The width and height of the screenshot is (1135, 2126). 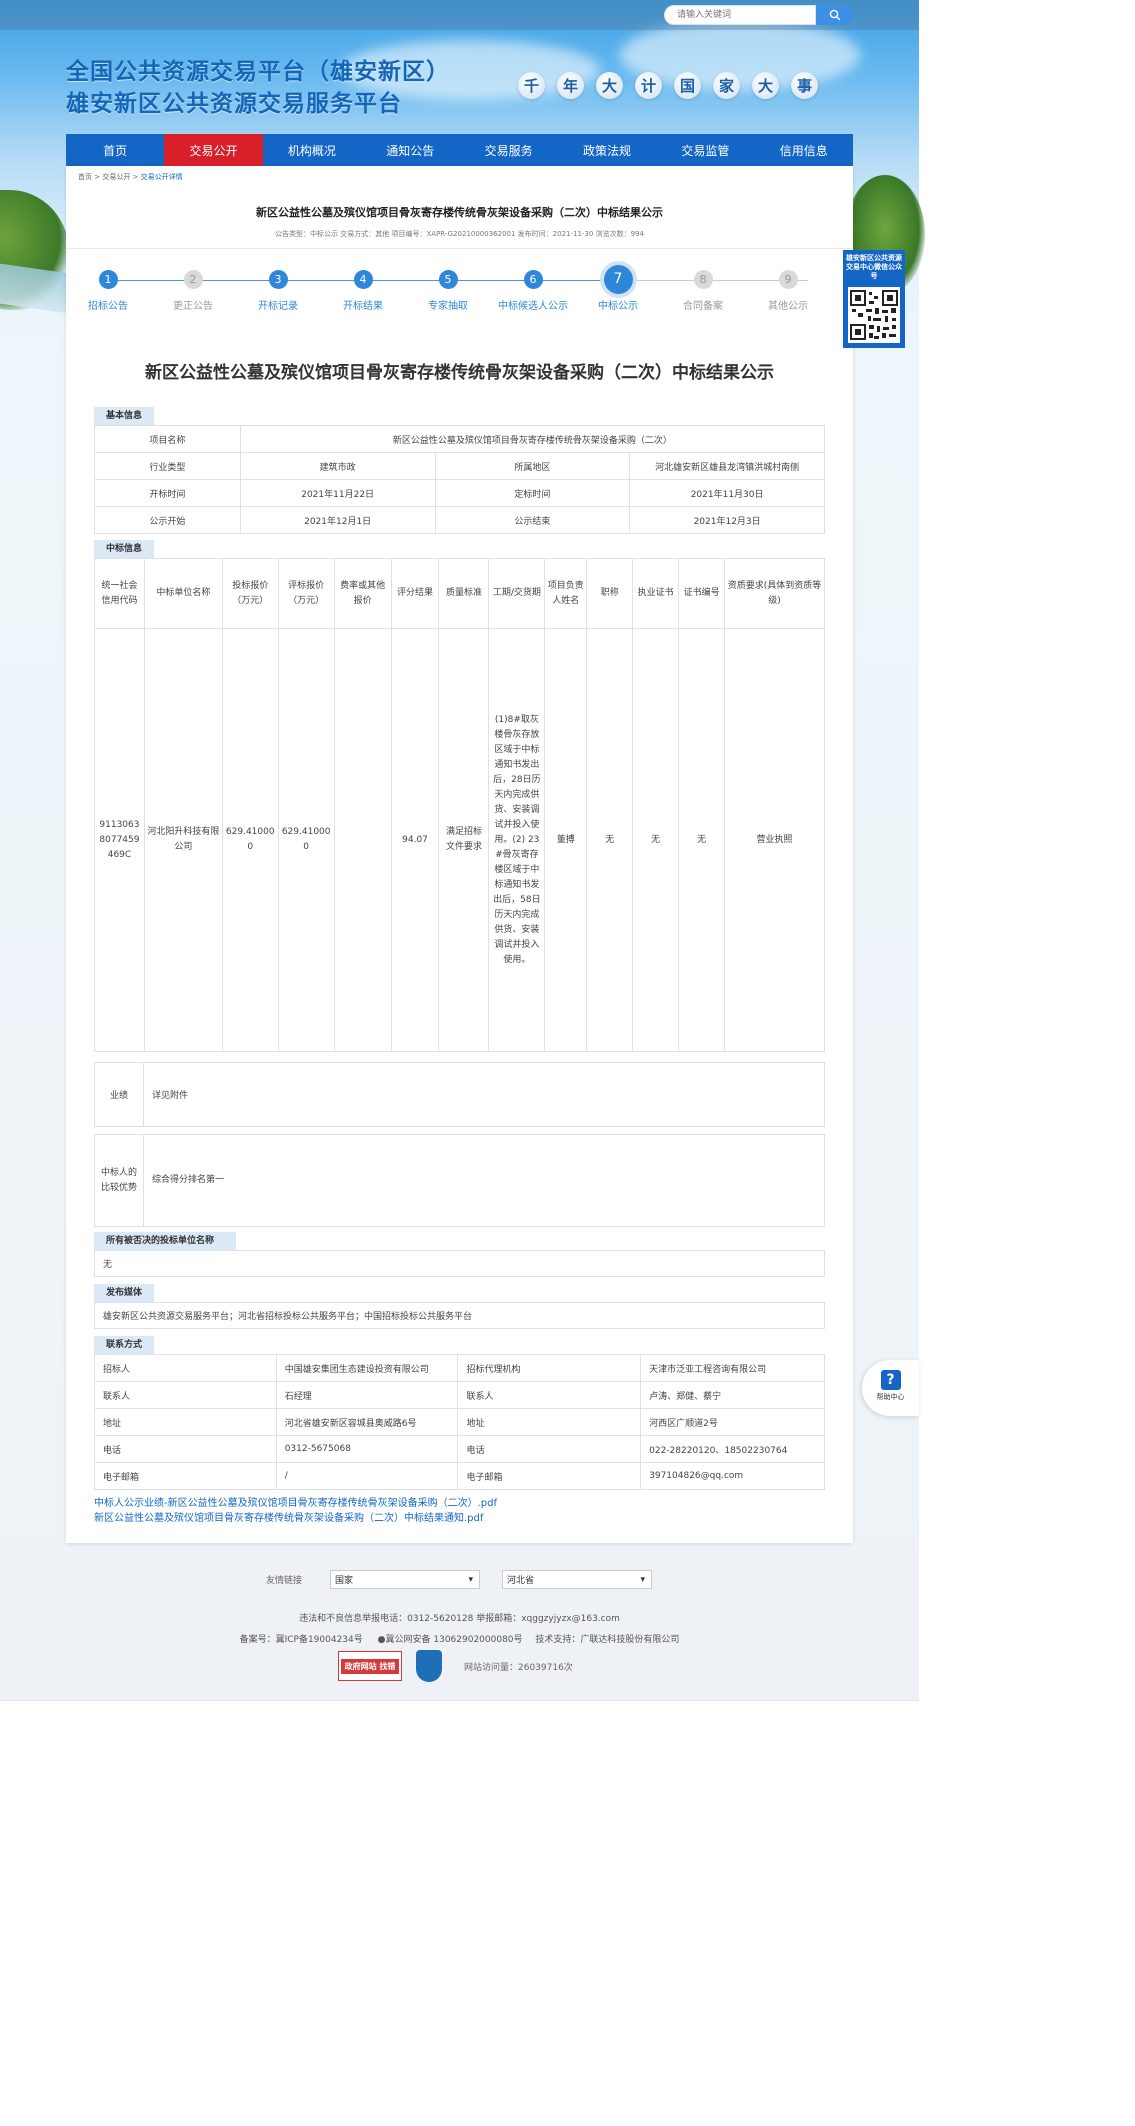 I want to click on contact-value: 天津市泛亚工程咨询有限公司, so click(x=732, y=1368).